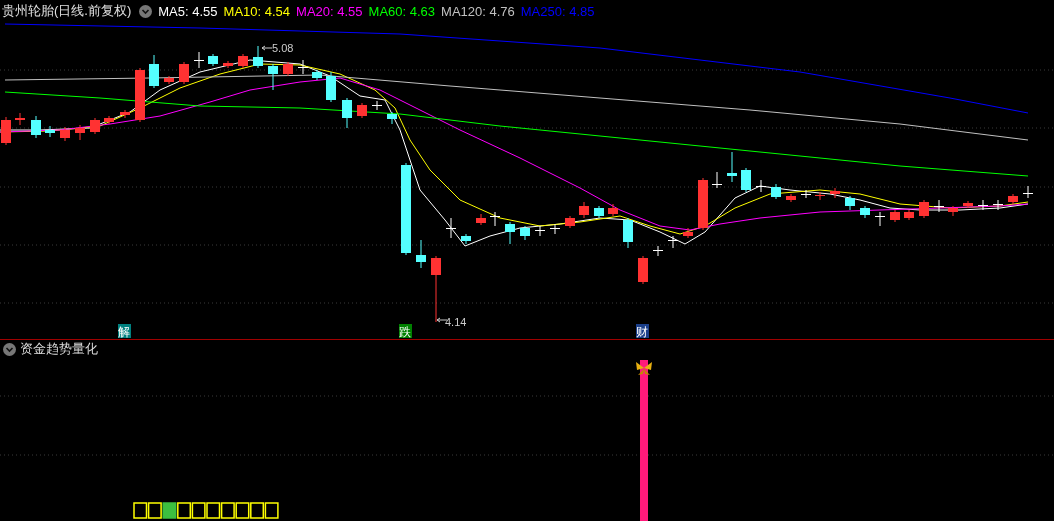 The width and height of the screenshot is (1054, 521). I want to click on butterfly-icon, so click(644, 368).